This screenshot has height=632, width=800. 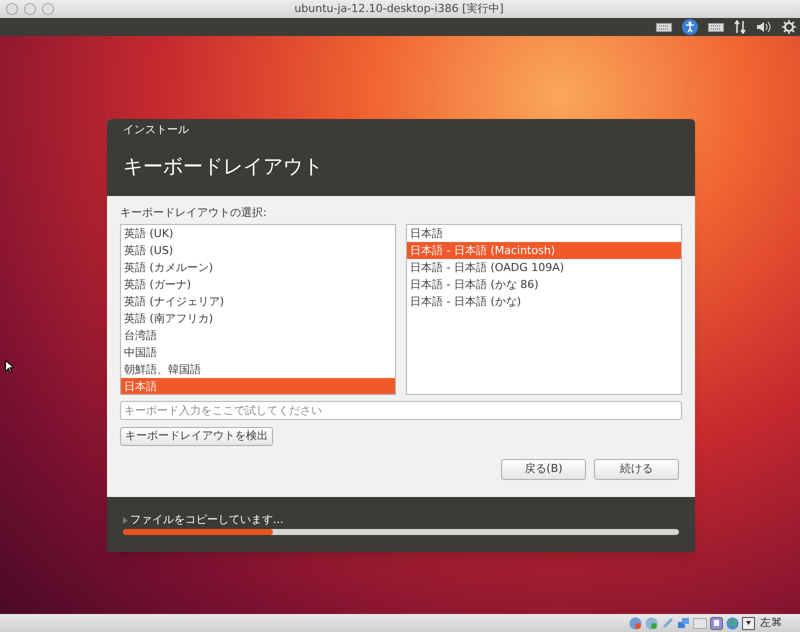 I want to click on list-label: キーボードレイアウトの選択:, so click(x=194, y=213).